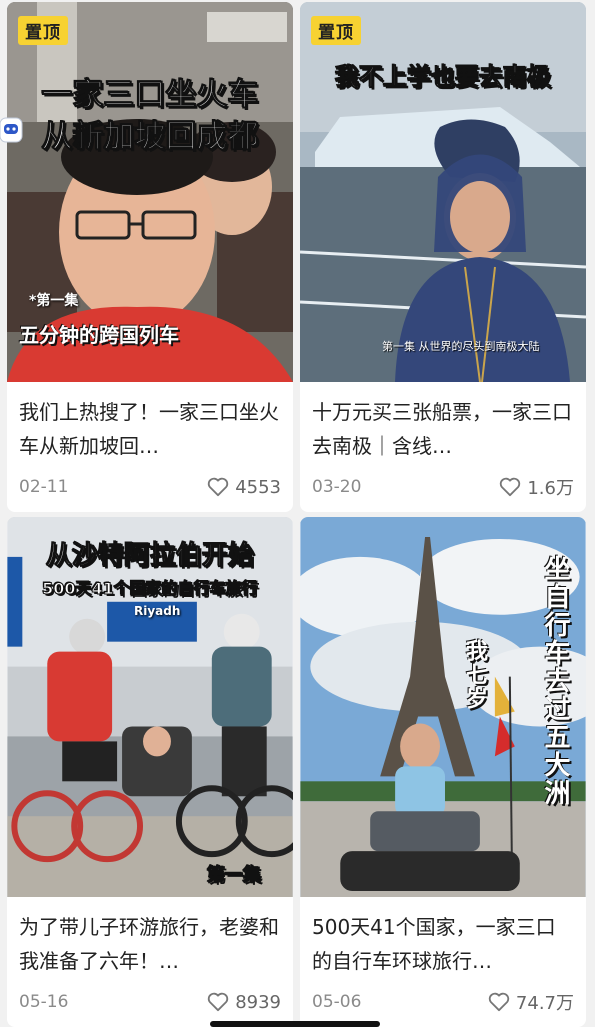  Describe the element at coordinates (550, 488) in the screenshot. I see `like-count: 1.6万` at that location.